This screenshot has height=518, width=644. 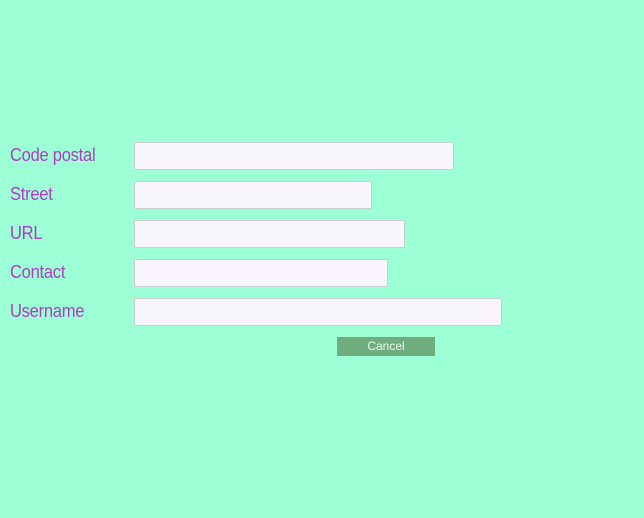 I want to click on street-label: Street, so click(x=31, y=194).